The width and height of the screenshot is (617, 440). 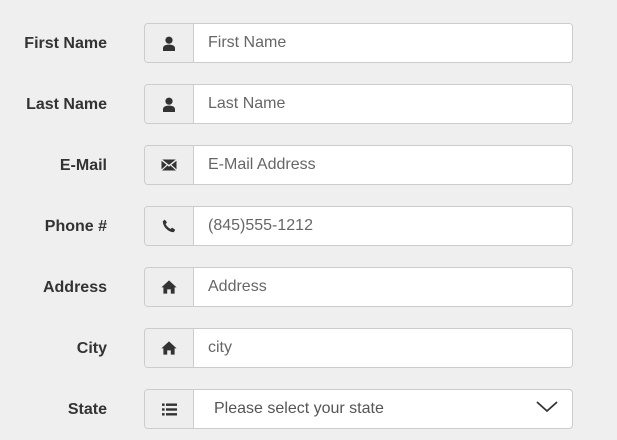 What do you see at coordinates (66, 104) in the screenshot?
I see `last-name-label: Last Name` at bounding box center [66, 104].